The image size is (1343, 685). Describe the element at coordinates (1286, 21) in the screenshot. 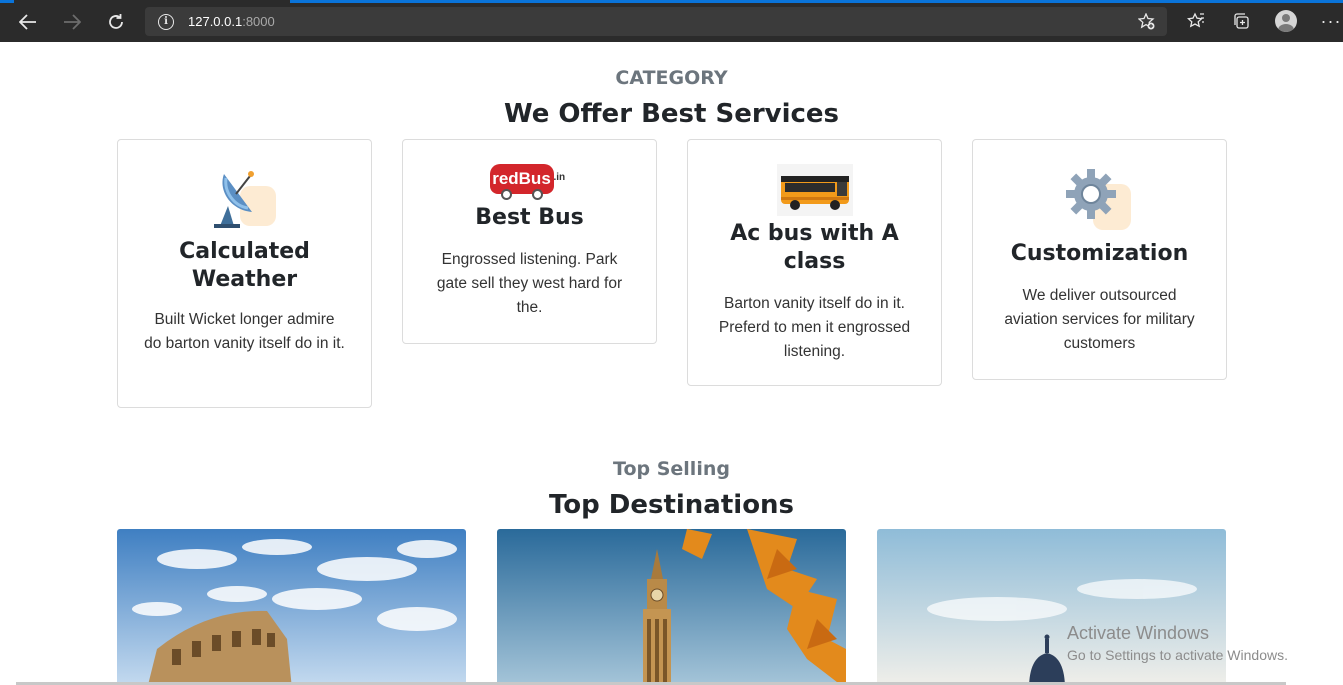

I see `profile-avatar` at that location.